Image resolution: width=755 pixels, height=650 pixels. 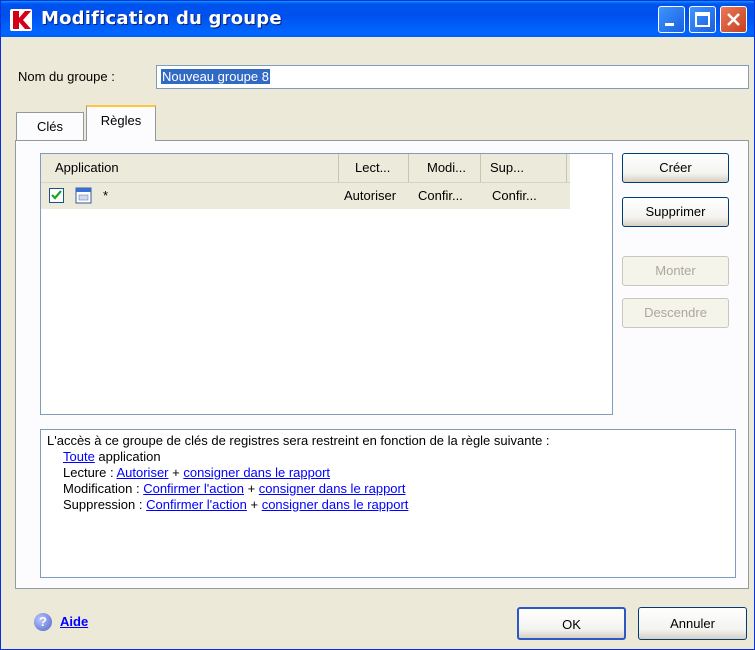 I want to click on help-link: Aide, so click(x=74, y=621).